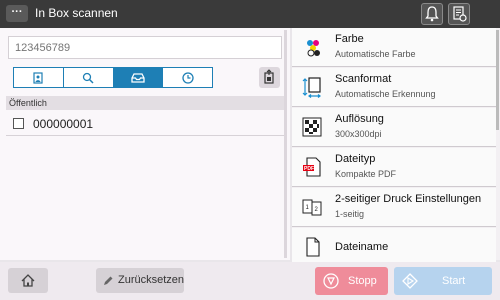 The width and height of the screenshot is (500, 300). I want to click on user-box-icon, so click(38, 77).